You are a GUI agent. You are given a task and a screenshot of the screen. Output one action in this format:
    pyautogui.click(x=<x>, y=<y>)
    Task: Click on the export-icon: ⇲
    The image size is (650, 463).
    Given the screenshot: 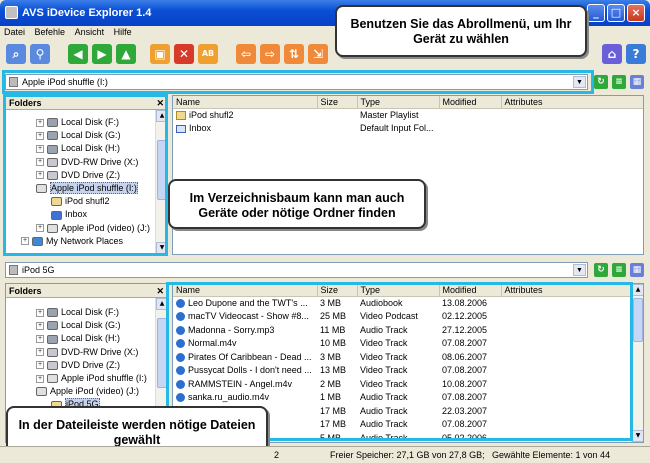 What is the action you would take?
    pyautogui.click(x=318, y=54)
    